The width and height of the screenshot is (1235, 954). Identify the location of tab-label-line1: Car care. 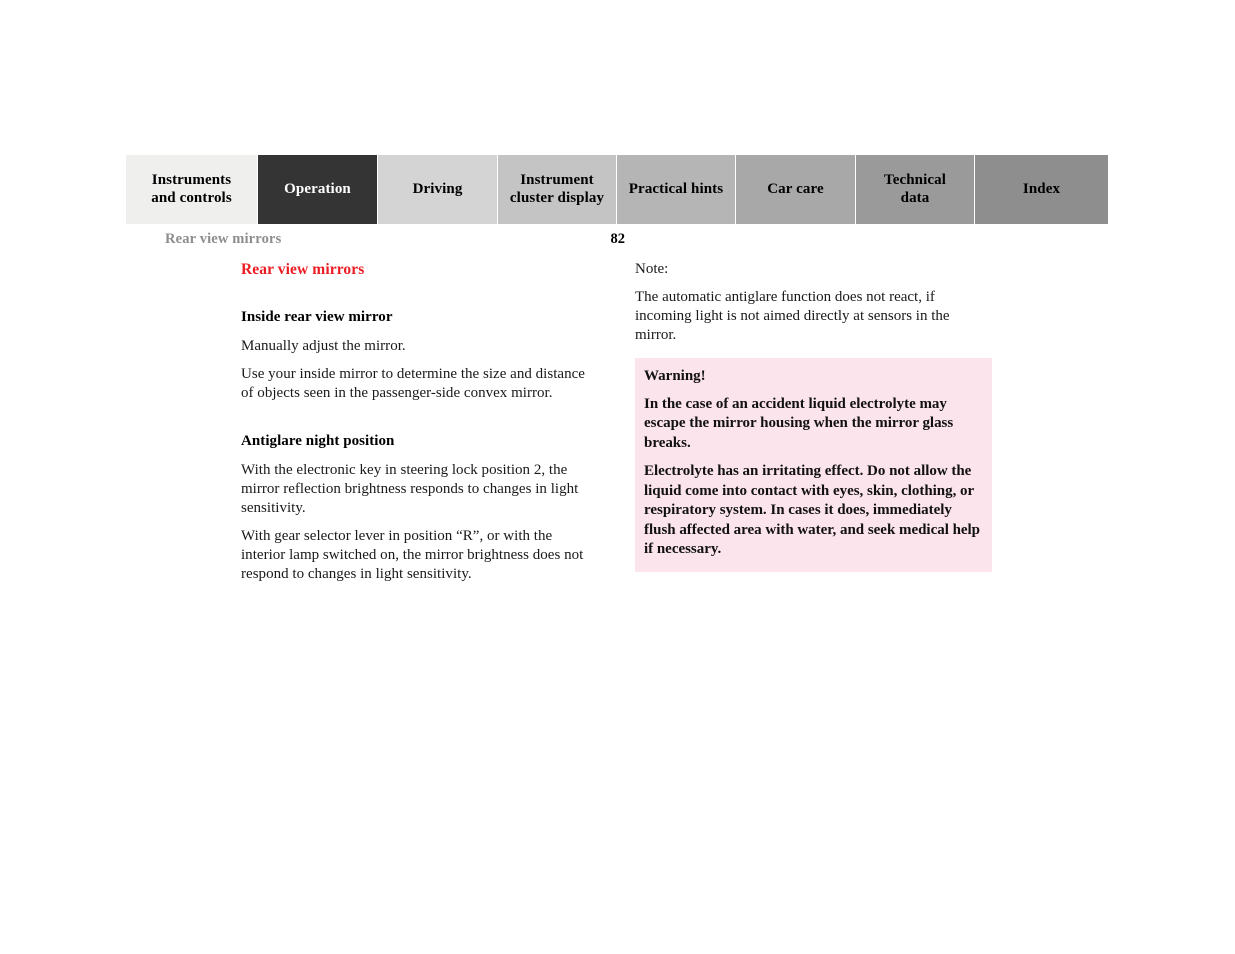
(795, 188).